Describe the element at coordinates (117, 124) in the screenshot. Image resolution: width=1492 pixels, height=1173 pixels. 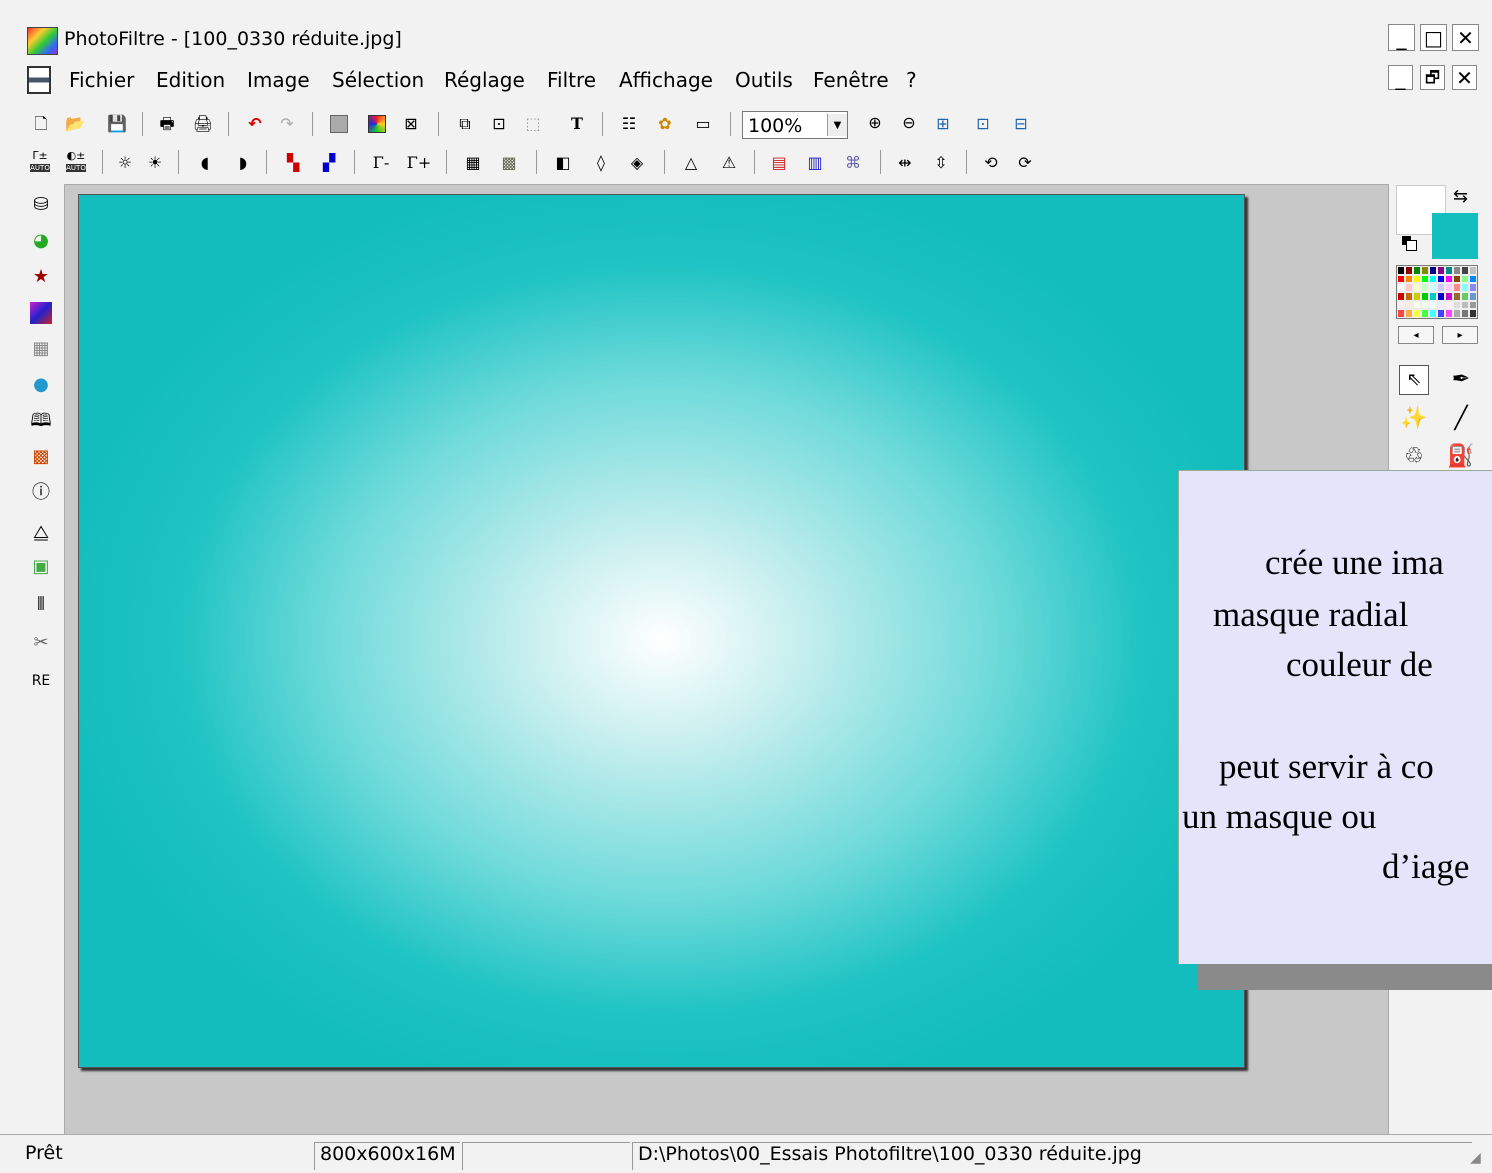
I see `save-icon: 💾` at that location.